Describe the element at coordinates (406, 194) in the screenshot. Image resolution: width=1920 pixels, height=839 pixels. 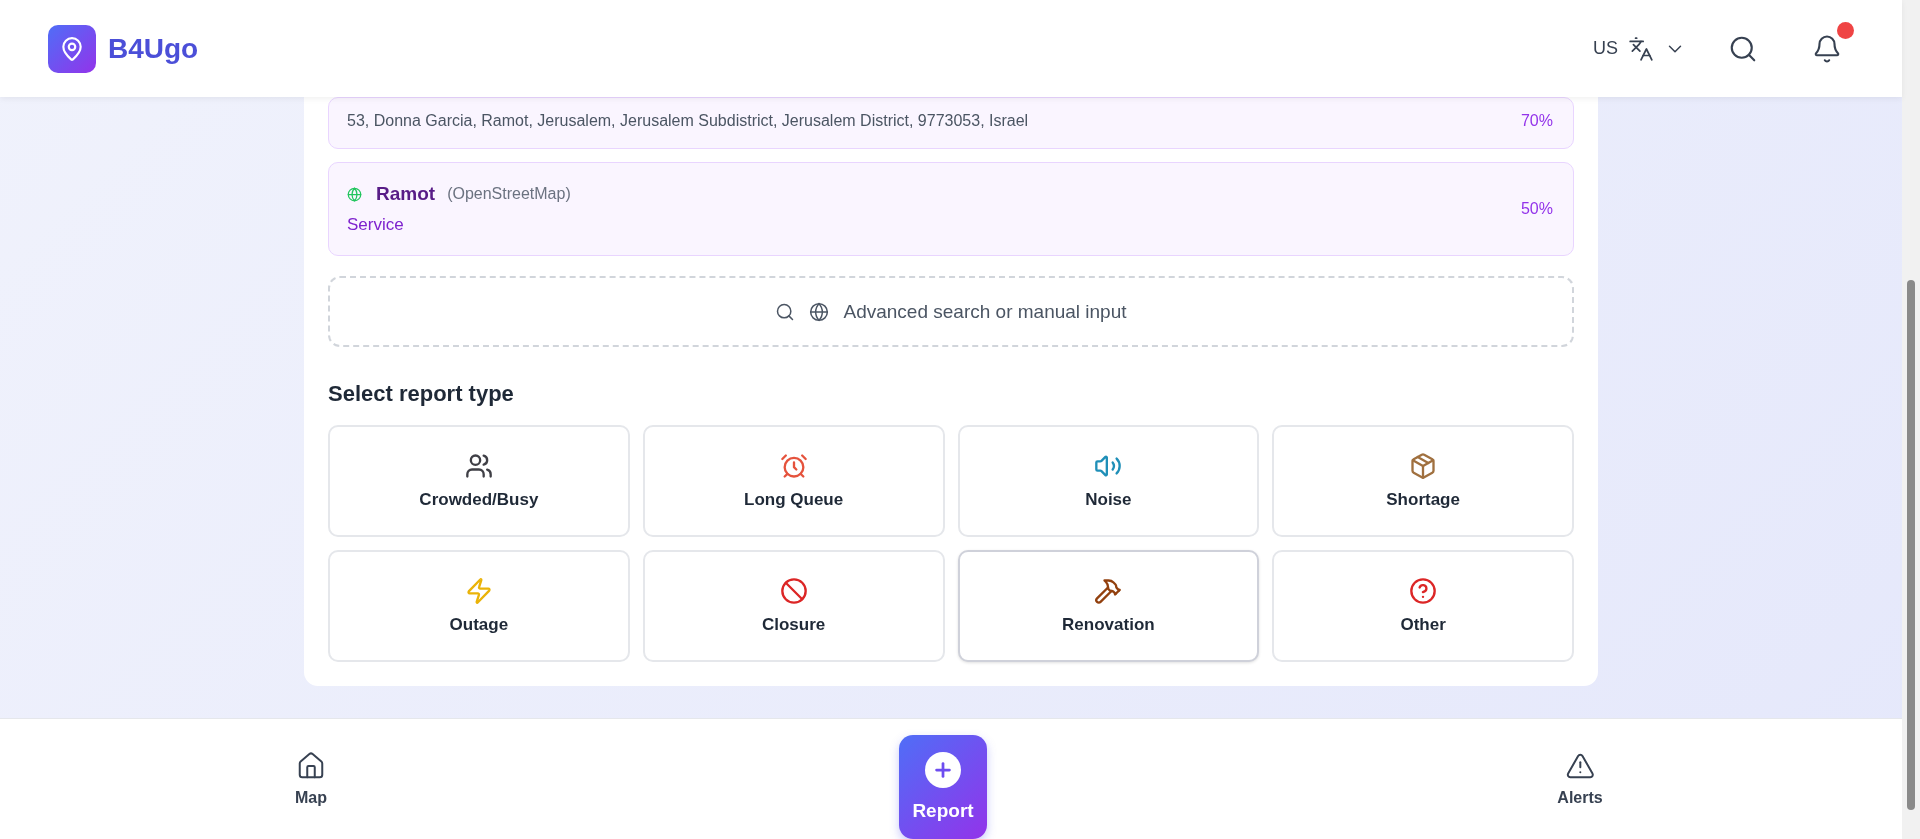
I see `result-title: Ramot` at that location.